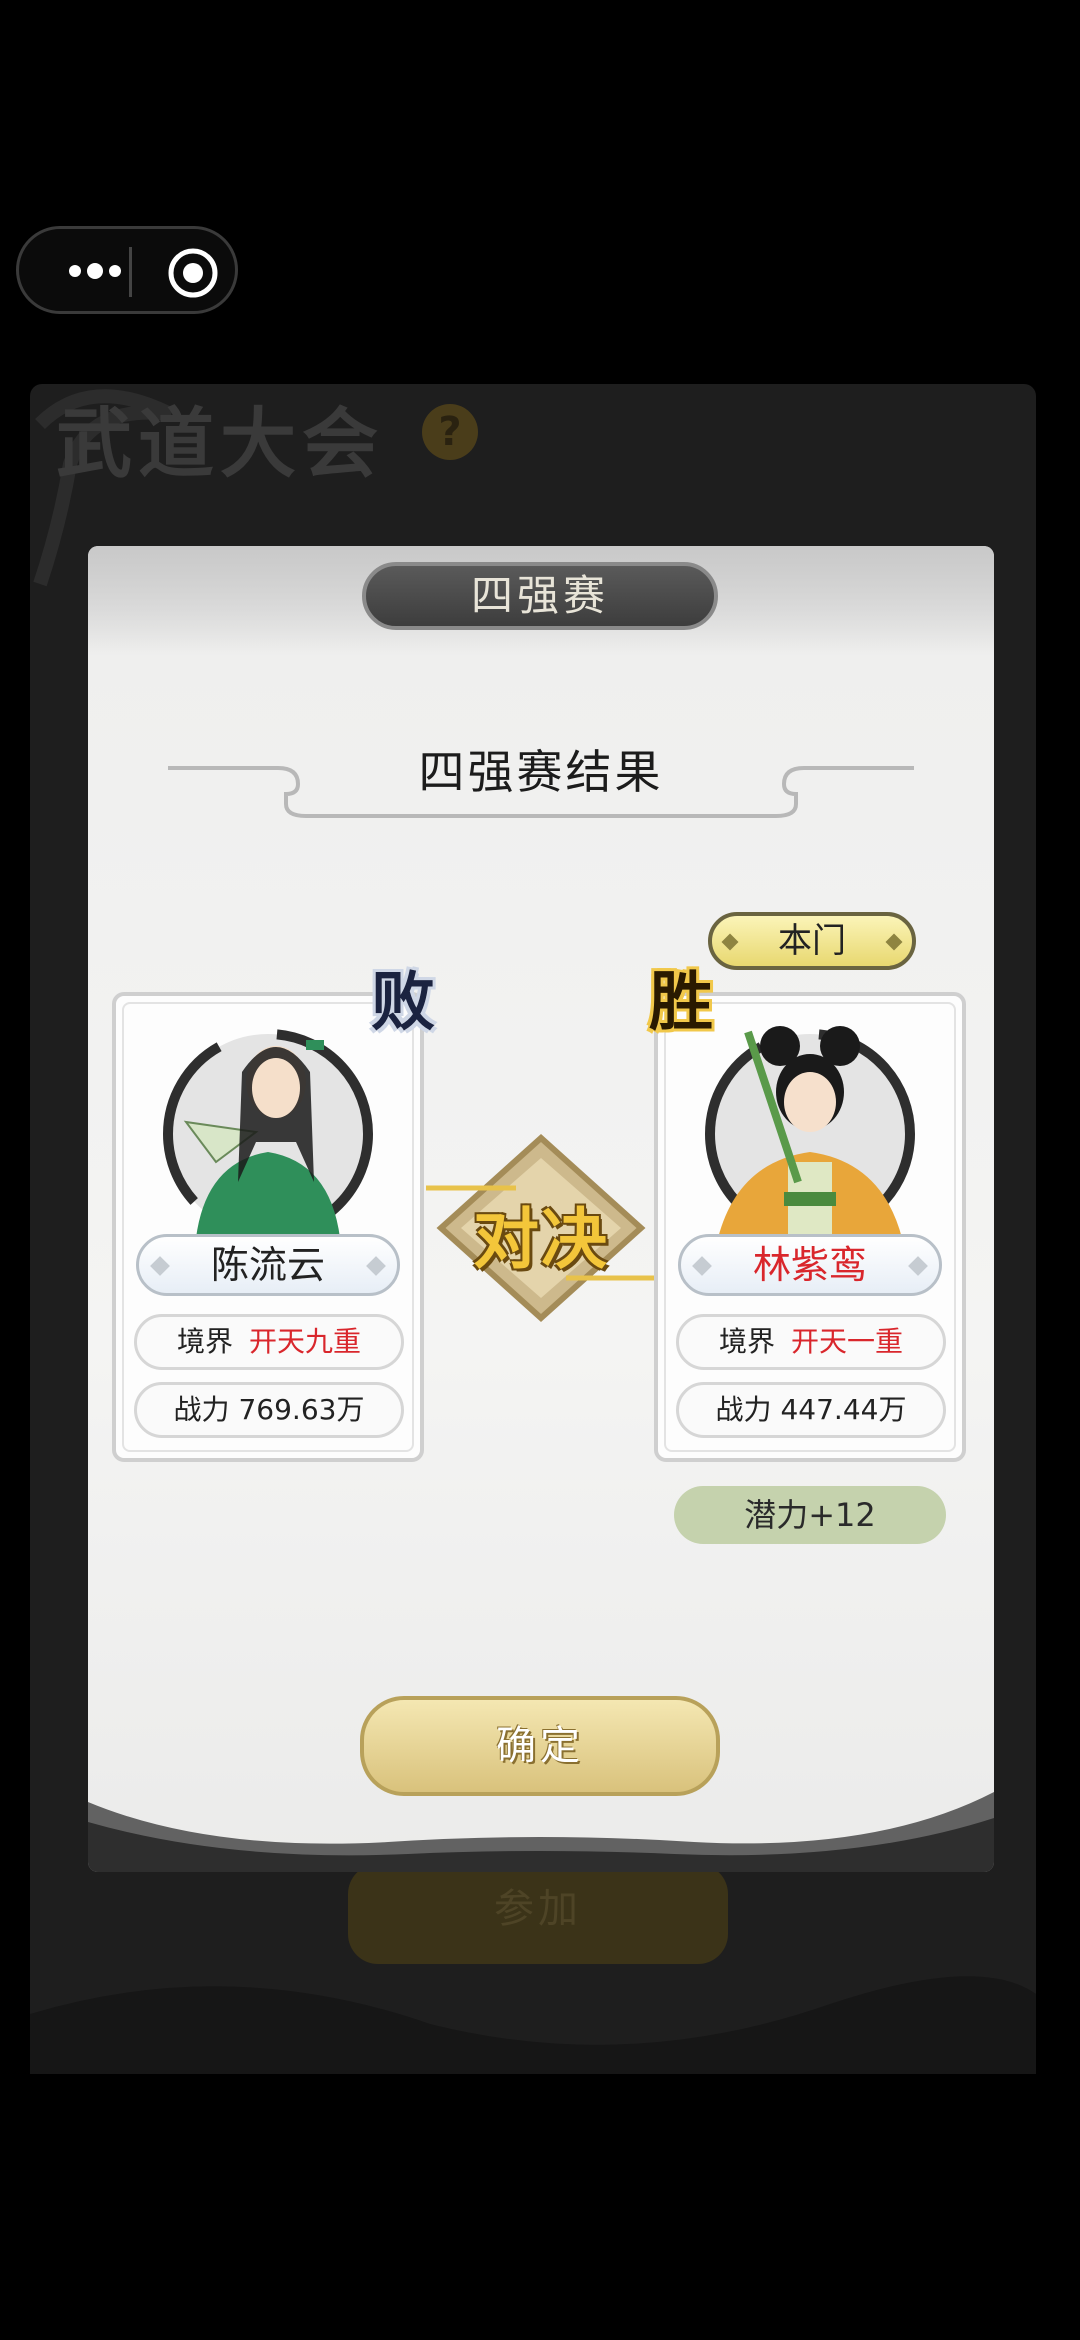 The height and width of the screenshot is (2340, 1080). What do you see at coordinates (810, 1515) in the screenshot?
I see `potential-reward: 潜力+12` at bounding box center [810, 1515].